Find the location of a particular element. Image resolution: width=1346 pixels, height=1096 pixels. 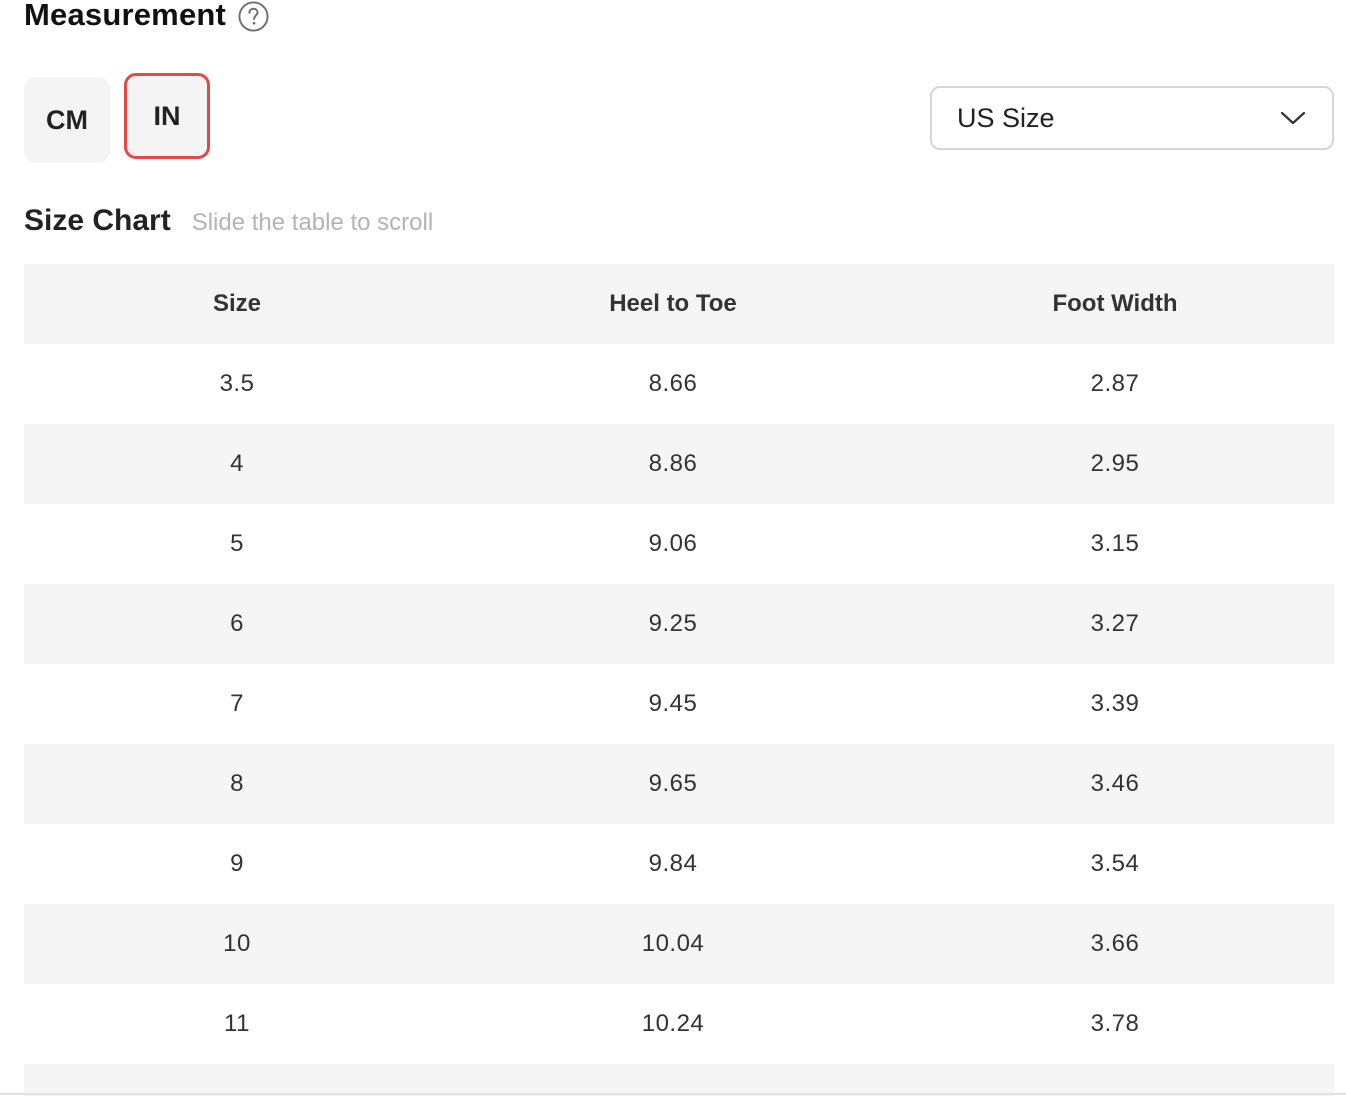

size-chart-scroll-hint: Slide the table to scroll is located at coordinates (312, 222).